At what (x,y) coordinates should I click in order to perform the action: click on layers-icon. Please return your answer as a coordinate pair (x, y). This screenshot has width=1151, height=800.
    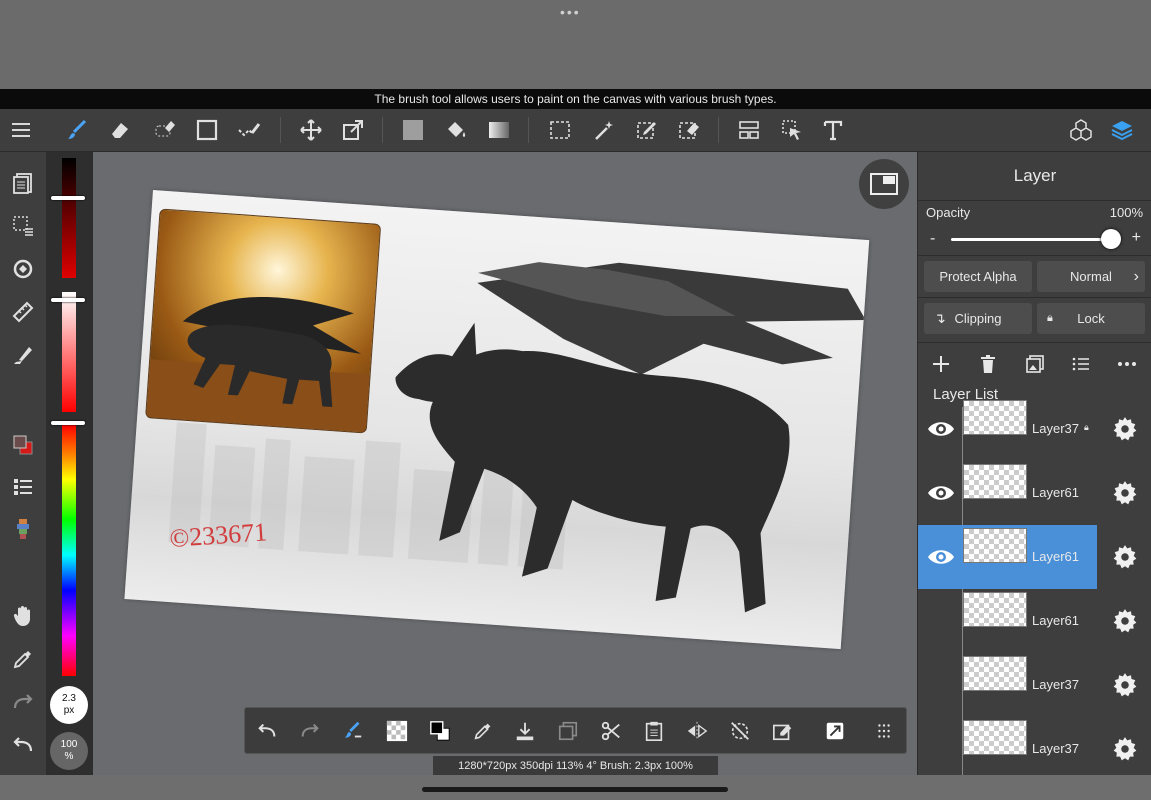
    Looking at the image, I should click on (1122, 130).